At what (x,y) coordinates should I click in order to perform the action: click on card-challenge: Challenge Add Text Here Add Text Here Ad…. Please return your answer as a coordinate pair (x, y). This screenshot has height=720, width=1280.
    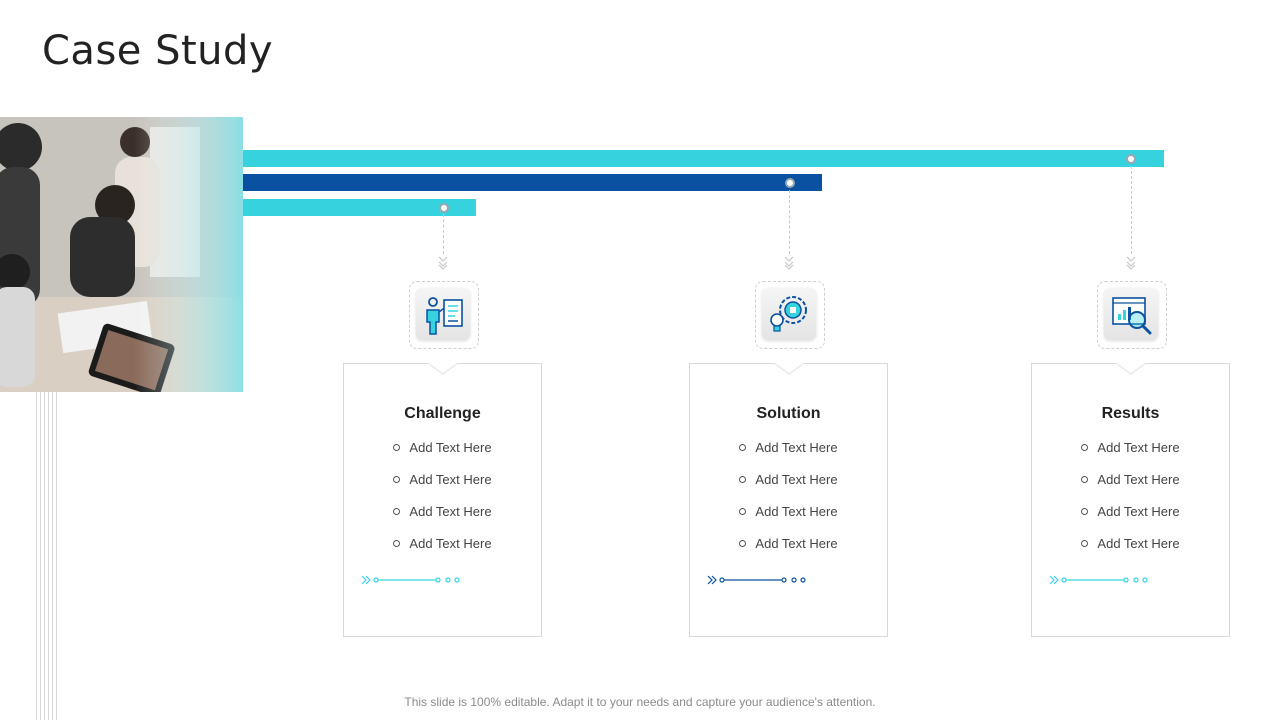
    Looking at the image, I should click on (442, 500).